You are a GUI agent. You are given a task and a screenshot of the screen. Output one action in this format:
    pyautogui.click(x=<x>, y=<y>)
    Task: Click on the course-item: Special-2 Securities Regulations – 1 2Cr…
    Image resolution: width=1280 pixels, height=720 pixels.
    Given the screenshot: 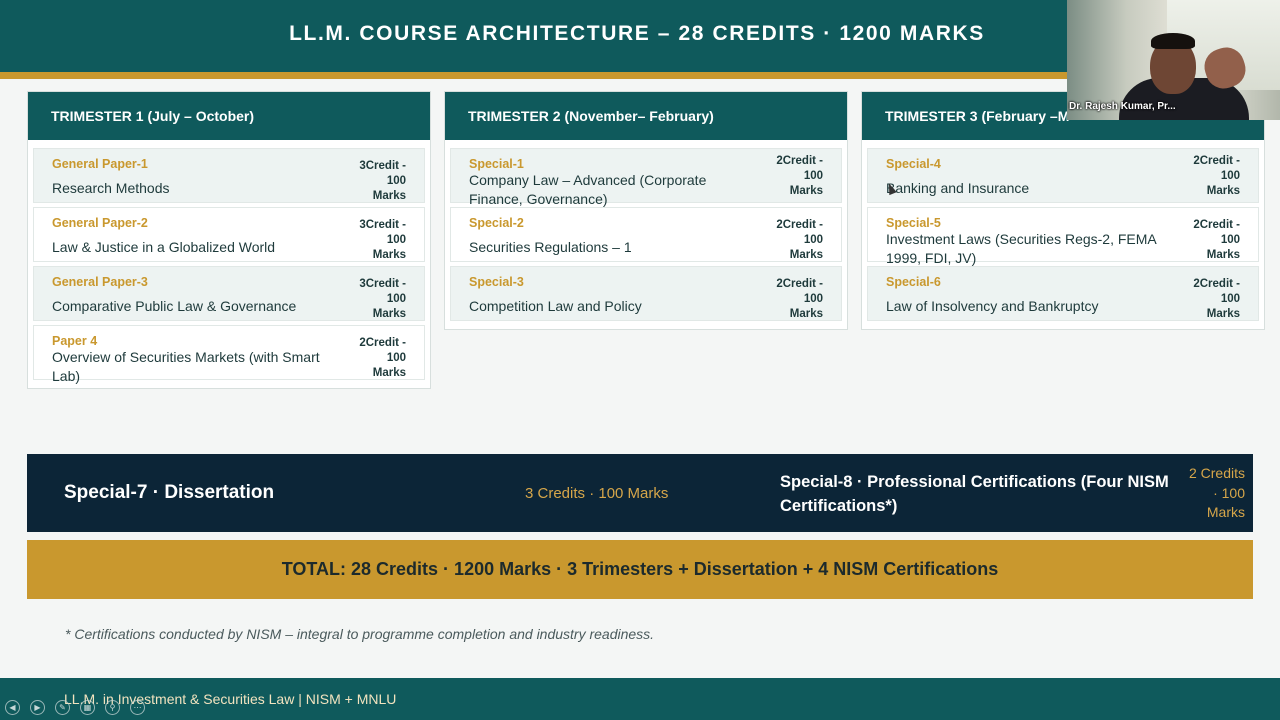 What is the action you would take?
    pyautogui.click(x=646, y=234)
    